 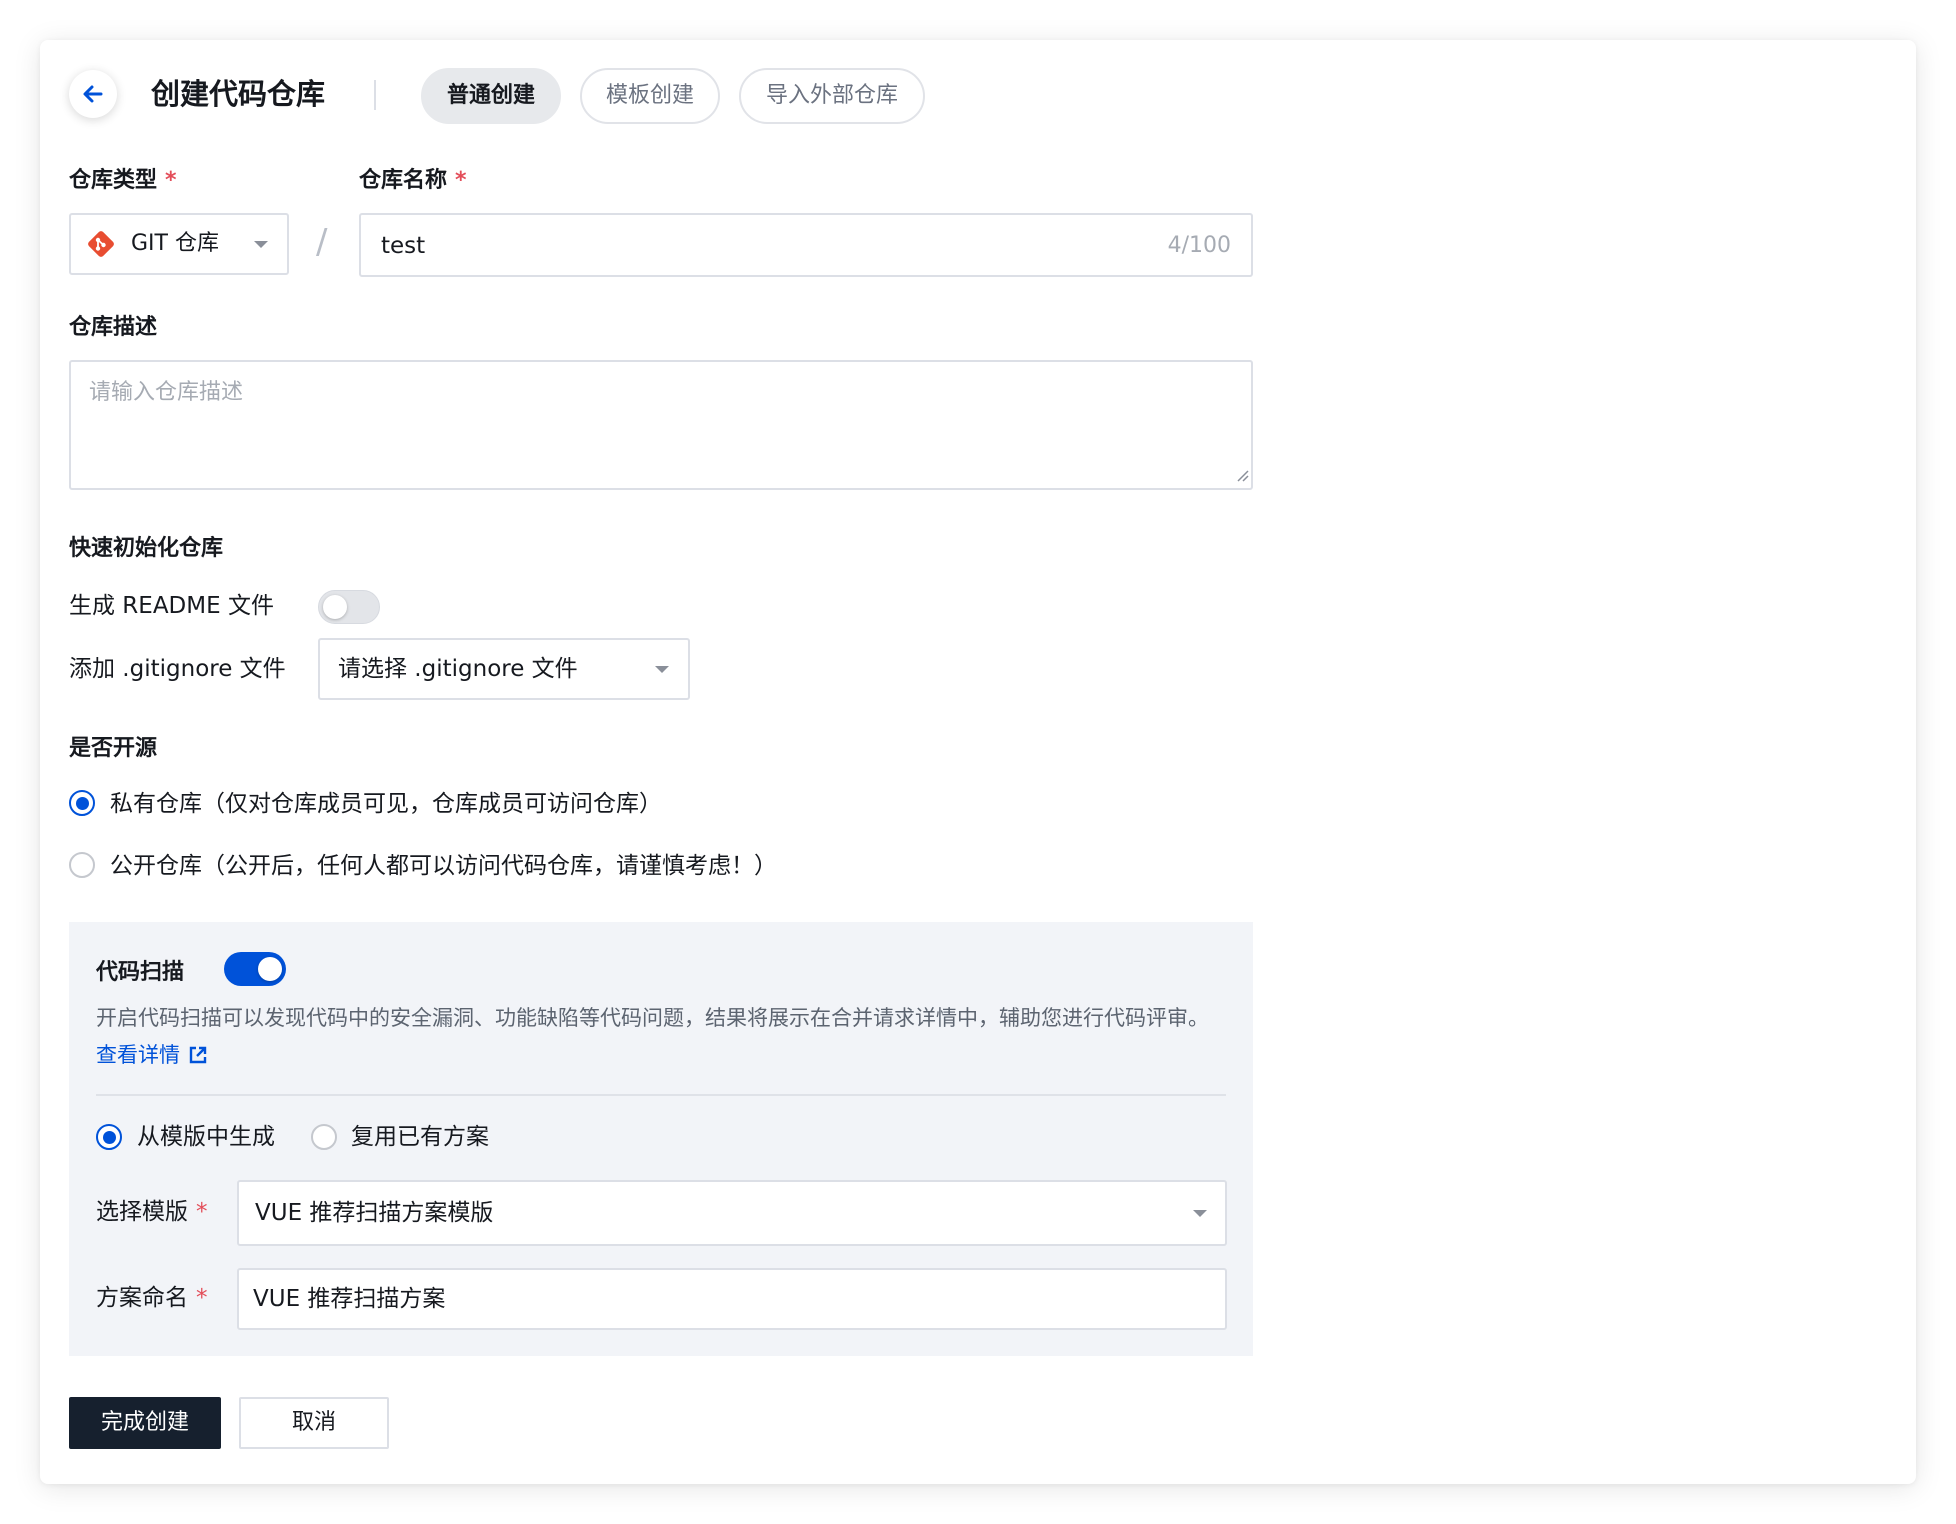 I want to click on repo-type-select: GIT 仓库, so click(x=179, y=244).